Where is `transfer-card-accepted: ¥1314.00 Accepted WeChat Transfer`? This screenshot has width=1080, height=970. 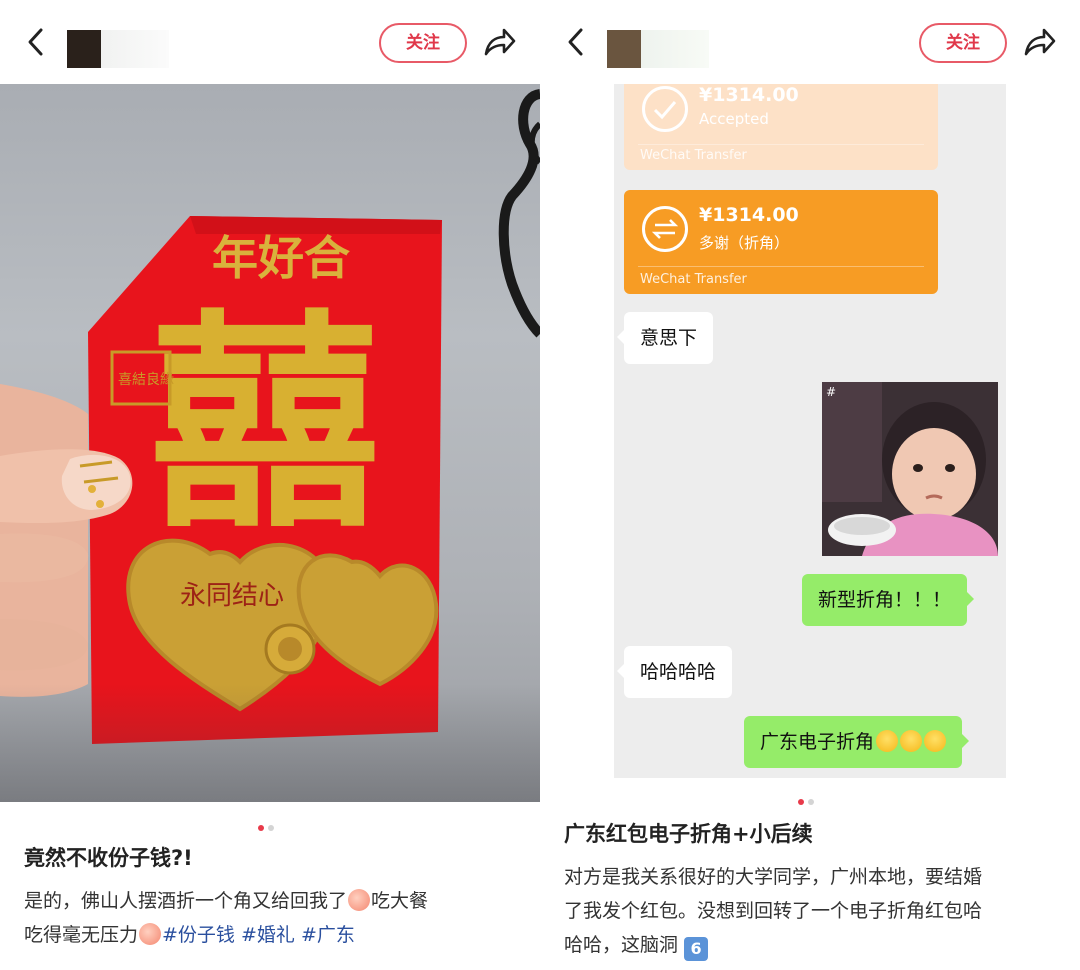
transfer-card-accepted: ¥1314.00 Accepted WeChat Transfer is located at coordinates (781, 127).